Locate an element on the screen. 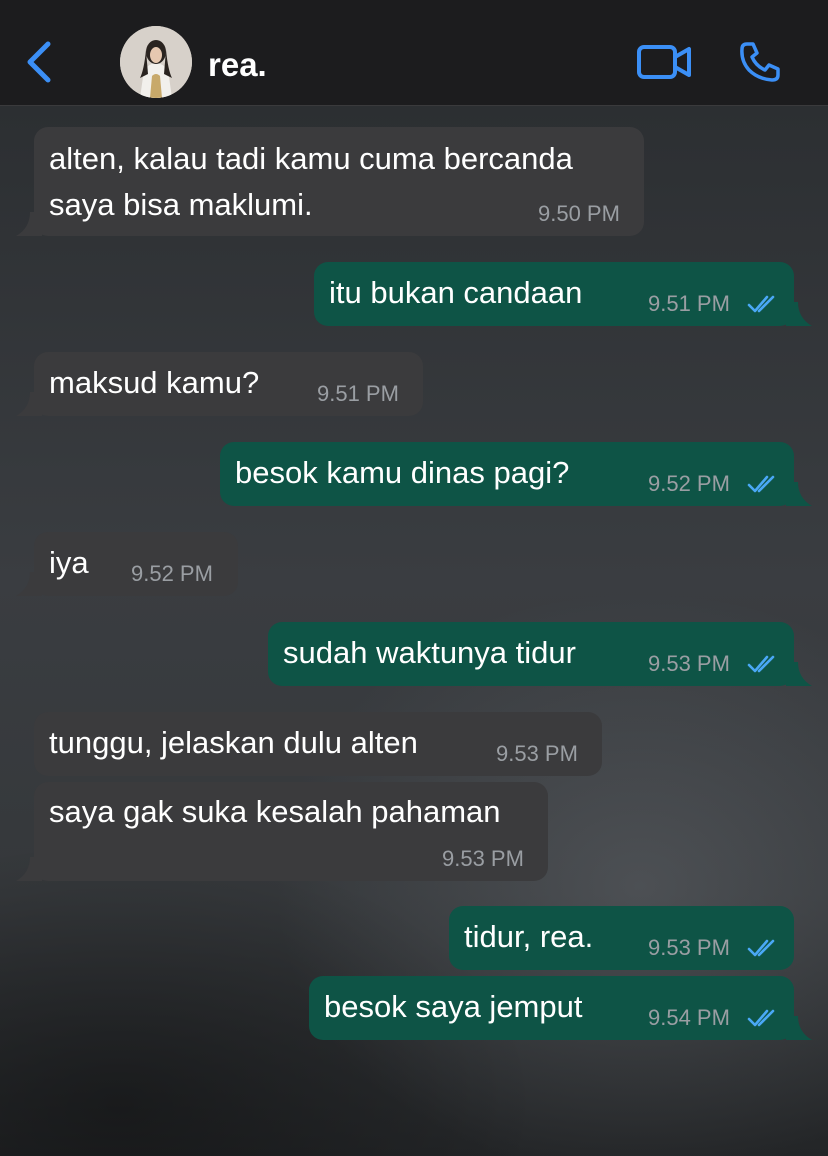 The image size is (828, 1156). message-bubble-outgoing: besok kamu dinas pagi? 9.52 PM is located at coordinates (516, 474).